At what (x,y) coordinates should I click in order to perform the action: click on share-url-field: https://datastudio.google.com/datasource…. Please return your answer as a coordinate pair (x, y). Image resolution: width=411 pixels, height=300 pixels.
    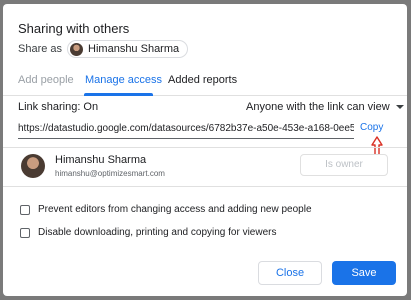
    Looking at the image, I should click on (186, 129).